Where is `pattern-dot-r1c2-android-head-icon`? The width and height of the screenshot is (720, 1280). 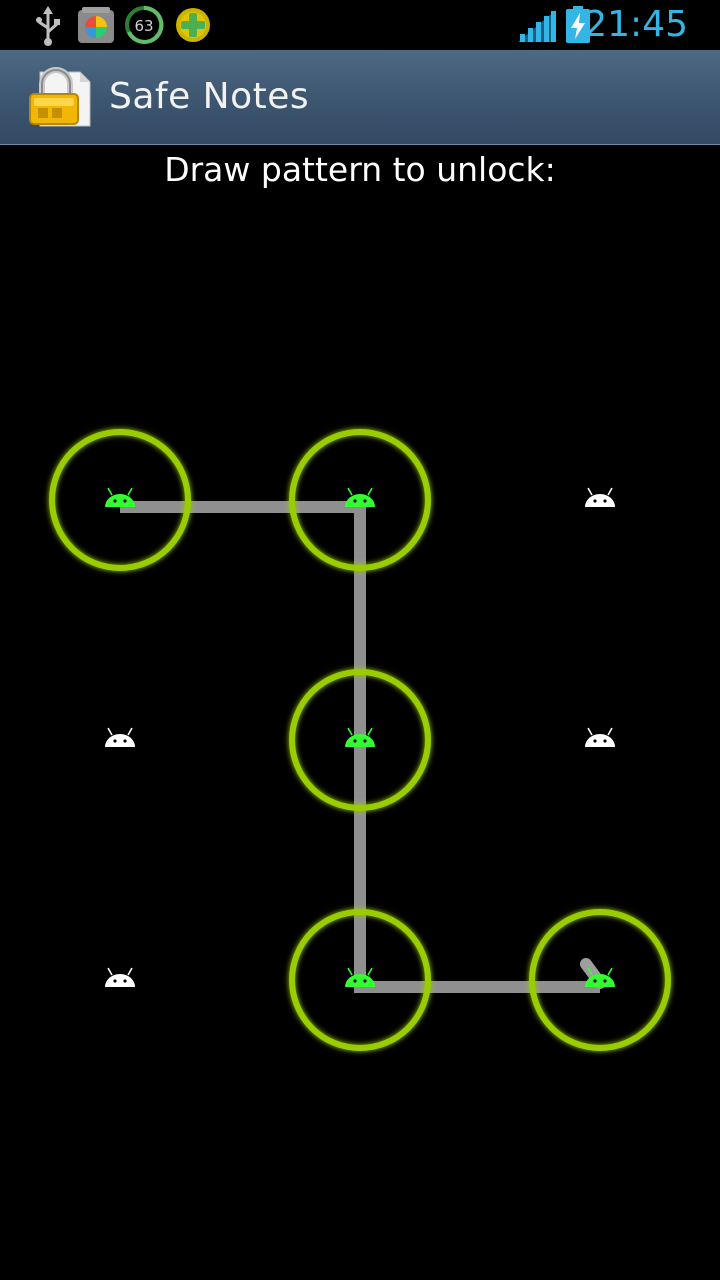
pattern-dot-r1c2-android-head-icon is located at coordinates (360, 497).